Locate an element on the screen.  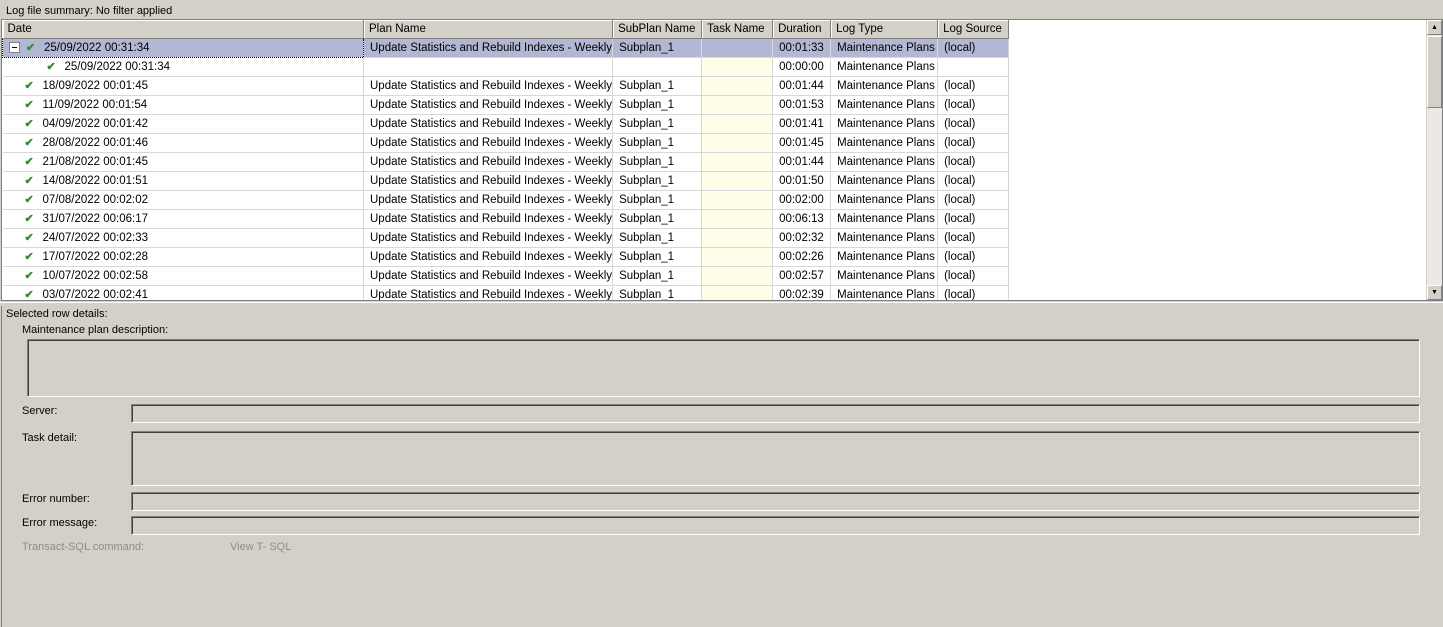
cell-date: ✔ 14/08/2022 00:01:51 is located at coordinates (183, 181).